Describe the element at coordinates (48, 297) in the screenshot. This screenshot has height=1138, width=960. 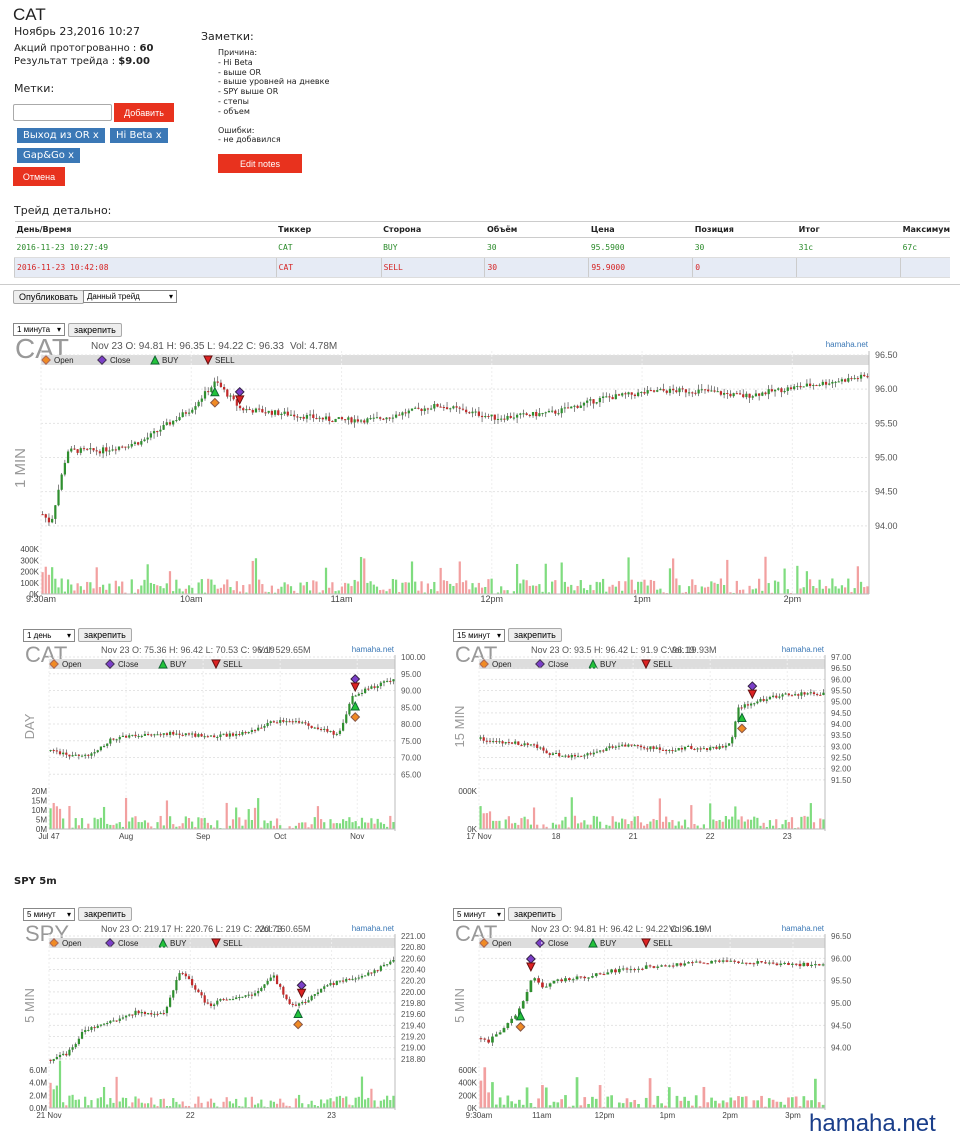
I see `publish-button: Опубликовать` at that location.